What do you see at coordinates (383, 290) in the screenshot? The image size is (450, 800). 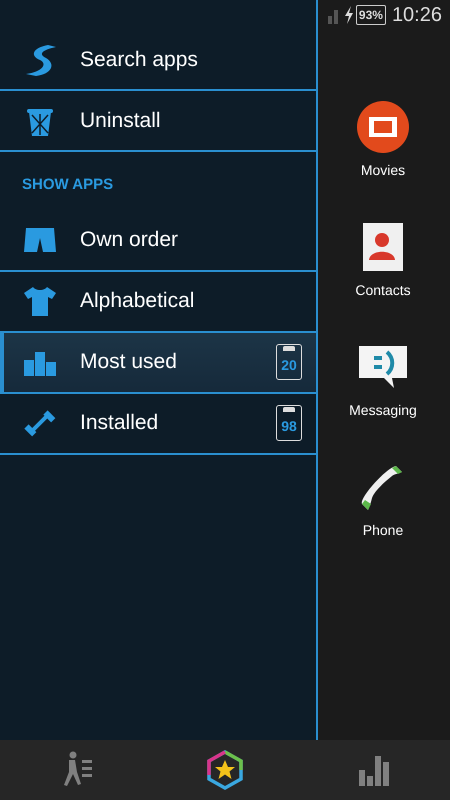 I see `app-label: Contacts` at bounding box center [383, 290].